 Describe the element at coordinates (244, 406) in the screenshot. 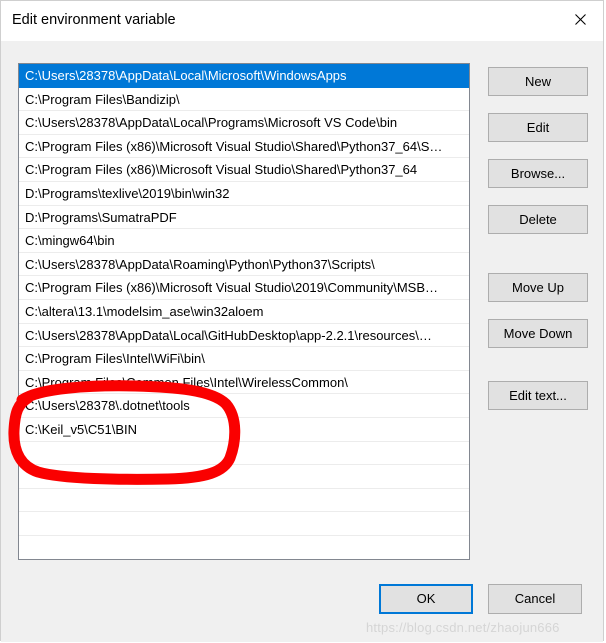

I see `list-item: C:\Users\28378\.dotnet\tools` at that location.